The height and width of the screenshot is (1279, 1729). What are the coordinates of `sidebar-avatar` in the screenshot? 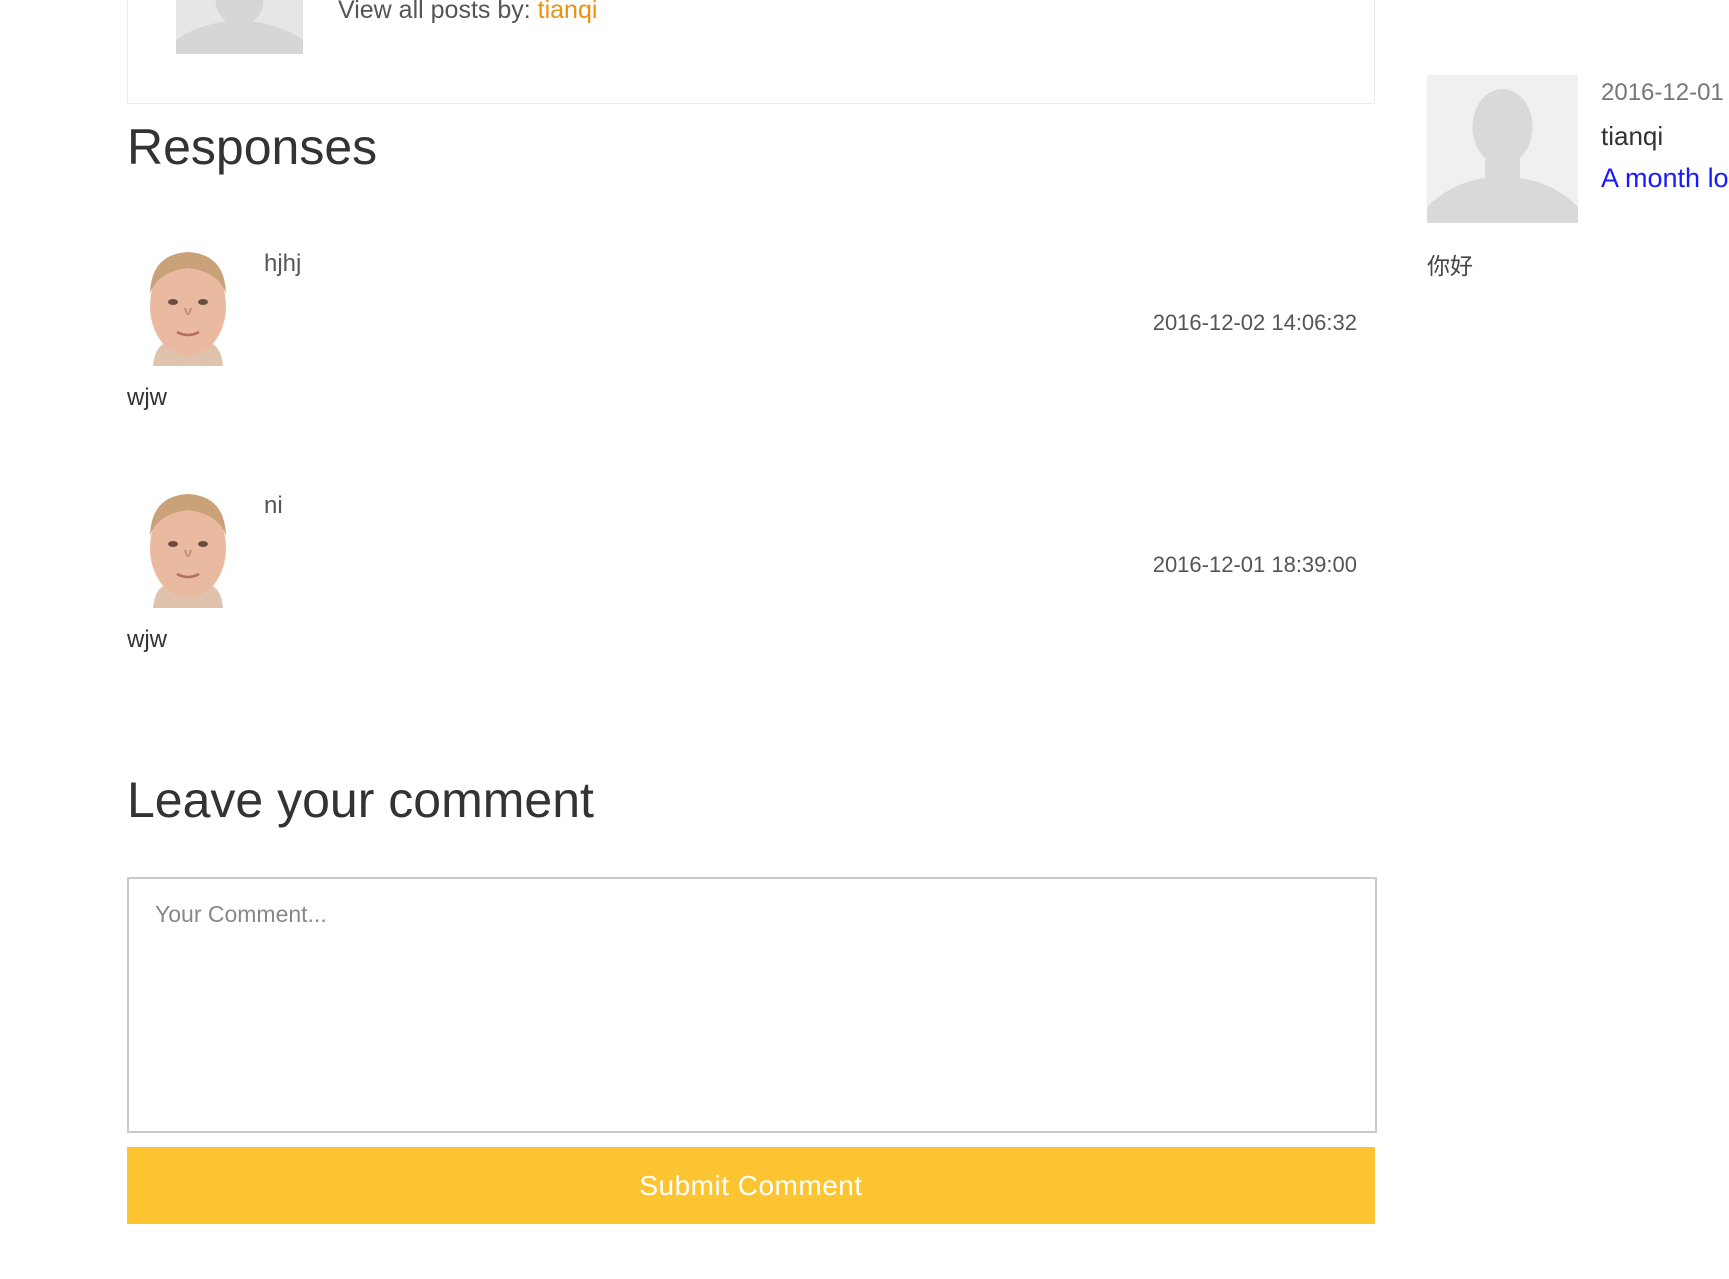 It's located at (1502, 149).